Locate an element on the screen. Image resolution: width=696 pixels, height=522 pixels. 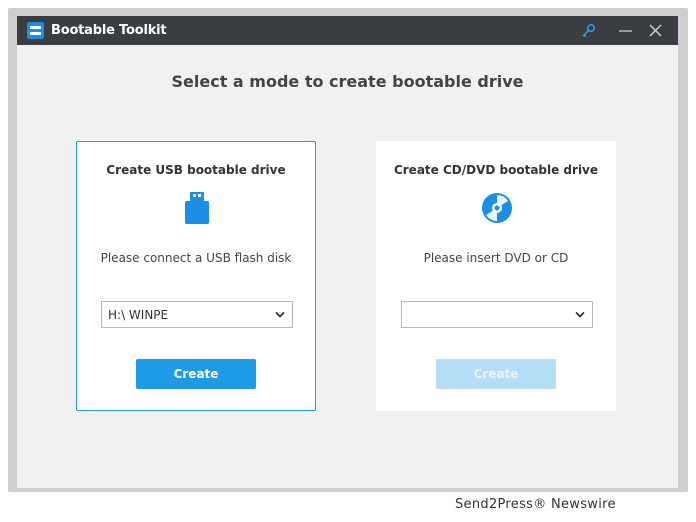
newswire-watermark: Send2Press® Newswire is located at coordinates (535, 504).